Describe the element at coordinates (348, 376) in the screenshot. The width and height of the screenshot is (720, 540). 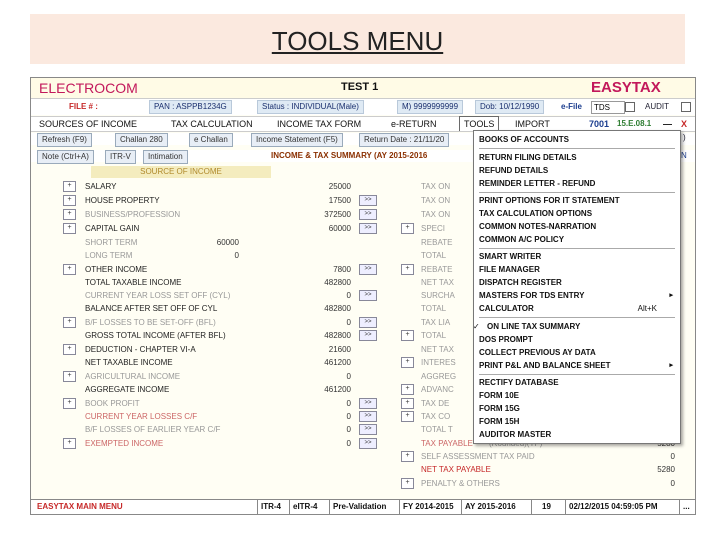
I see `row-agricultural-value: 0` at that location.